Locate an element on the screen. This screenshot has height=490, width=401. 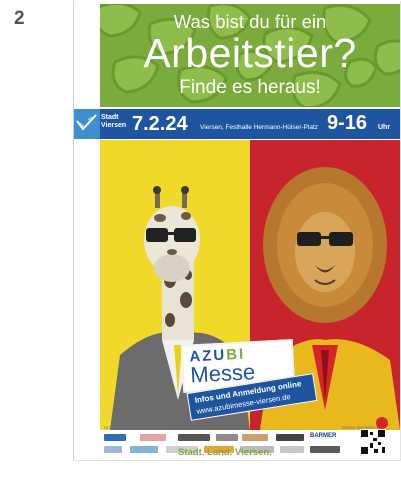
slogan: Stadt. Land. Viersen. is located at coordinates (225, 452).